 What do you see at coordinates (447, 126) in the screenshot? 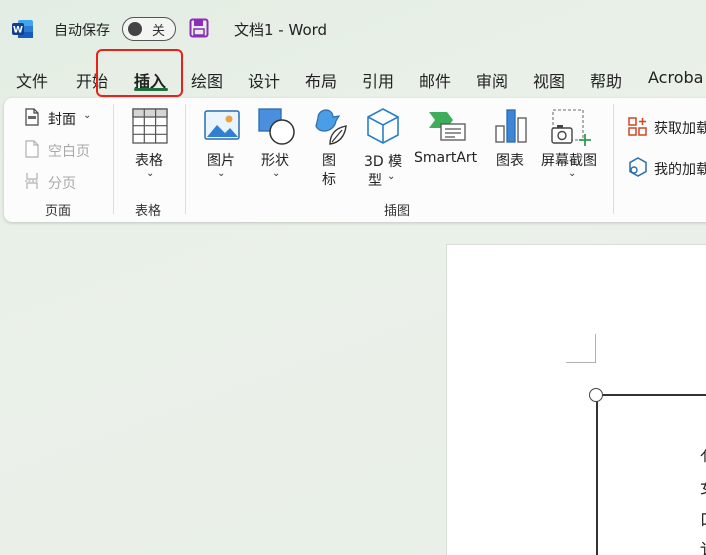
I see `smartart-icon` at bounding box center [447, 126].